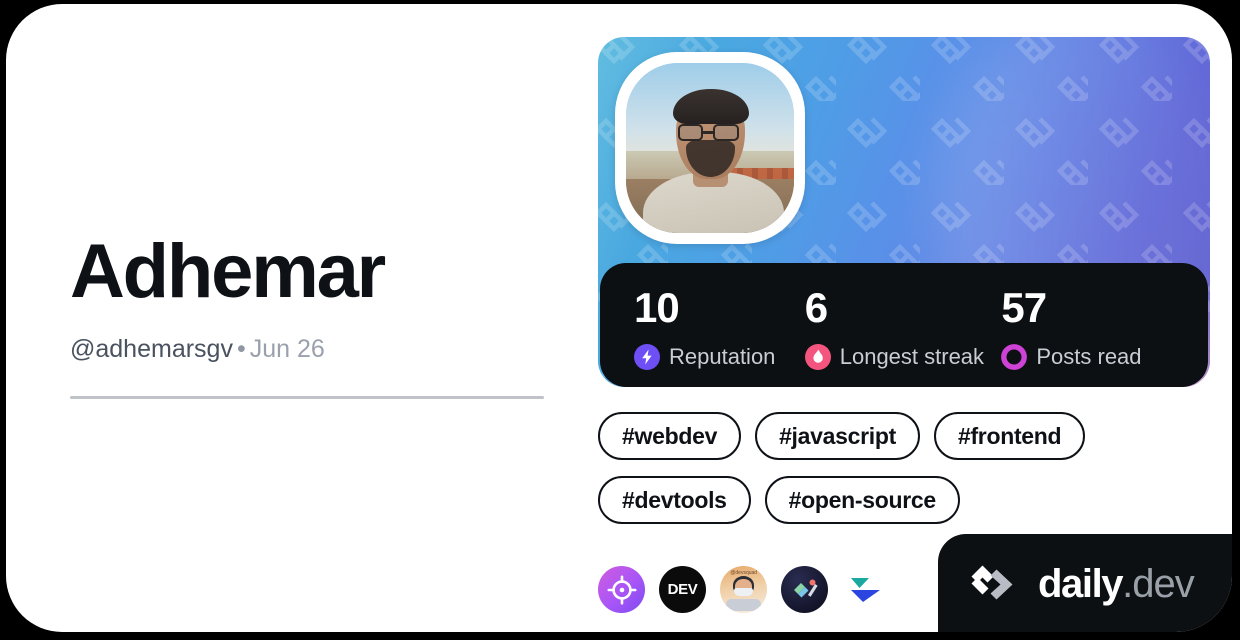 The width and height of the screenshot is (1240, 640). I want to click on brand-suffix: .dev, so click(1158, 583).